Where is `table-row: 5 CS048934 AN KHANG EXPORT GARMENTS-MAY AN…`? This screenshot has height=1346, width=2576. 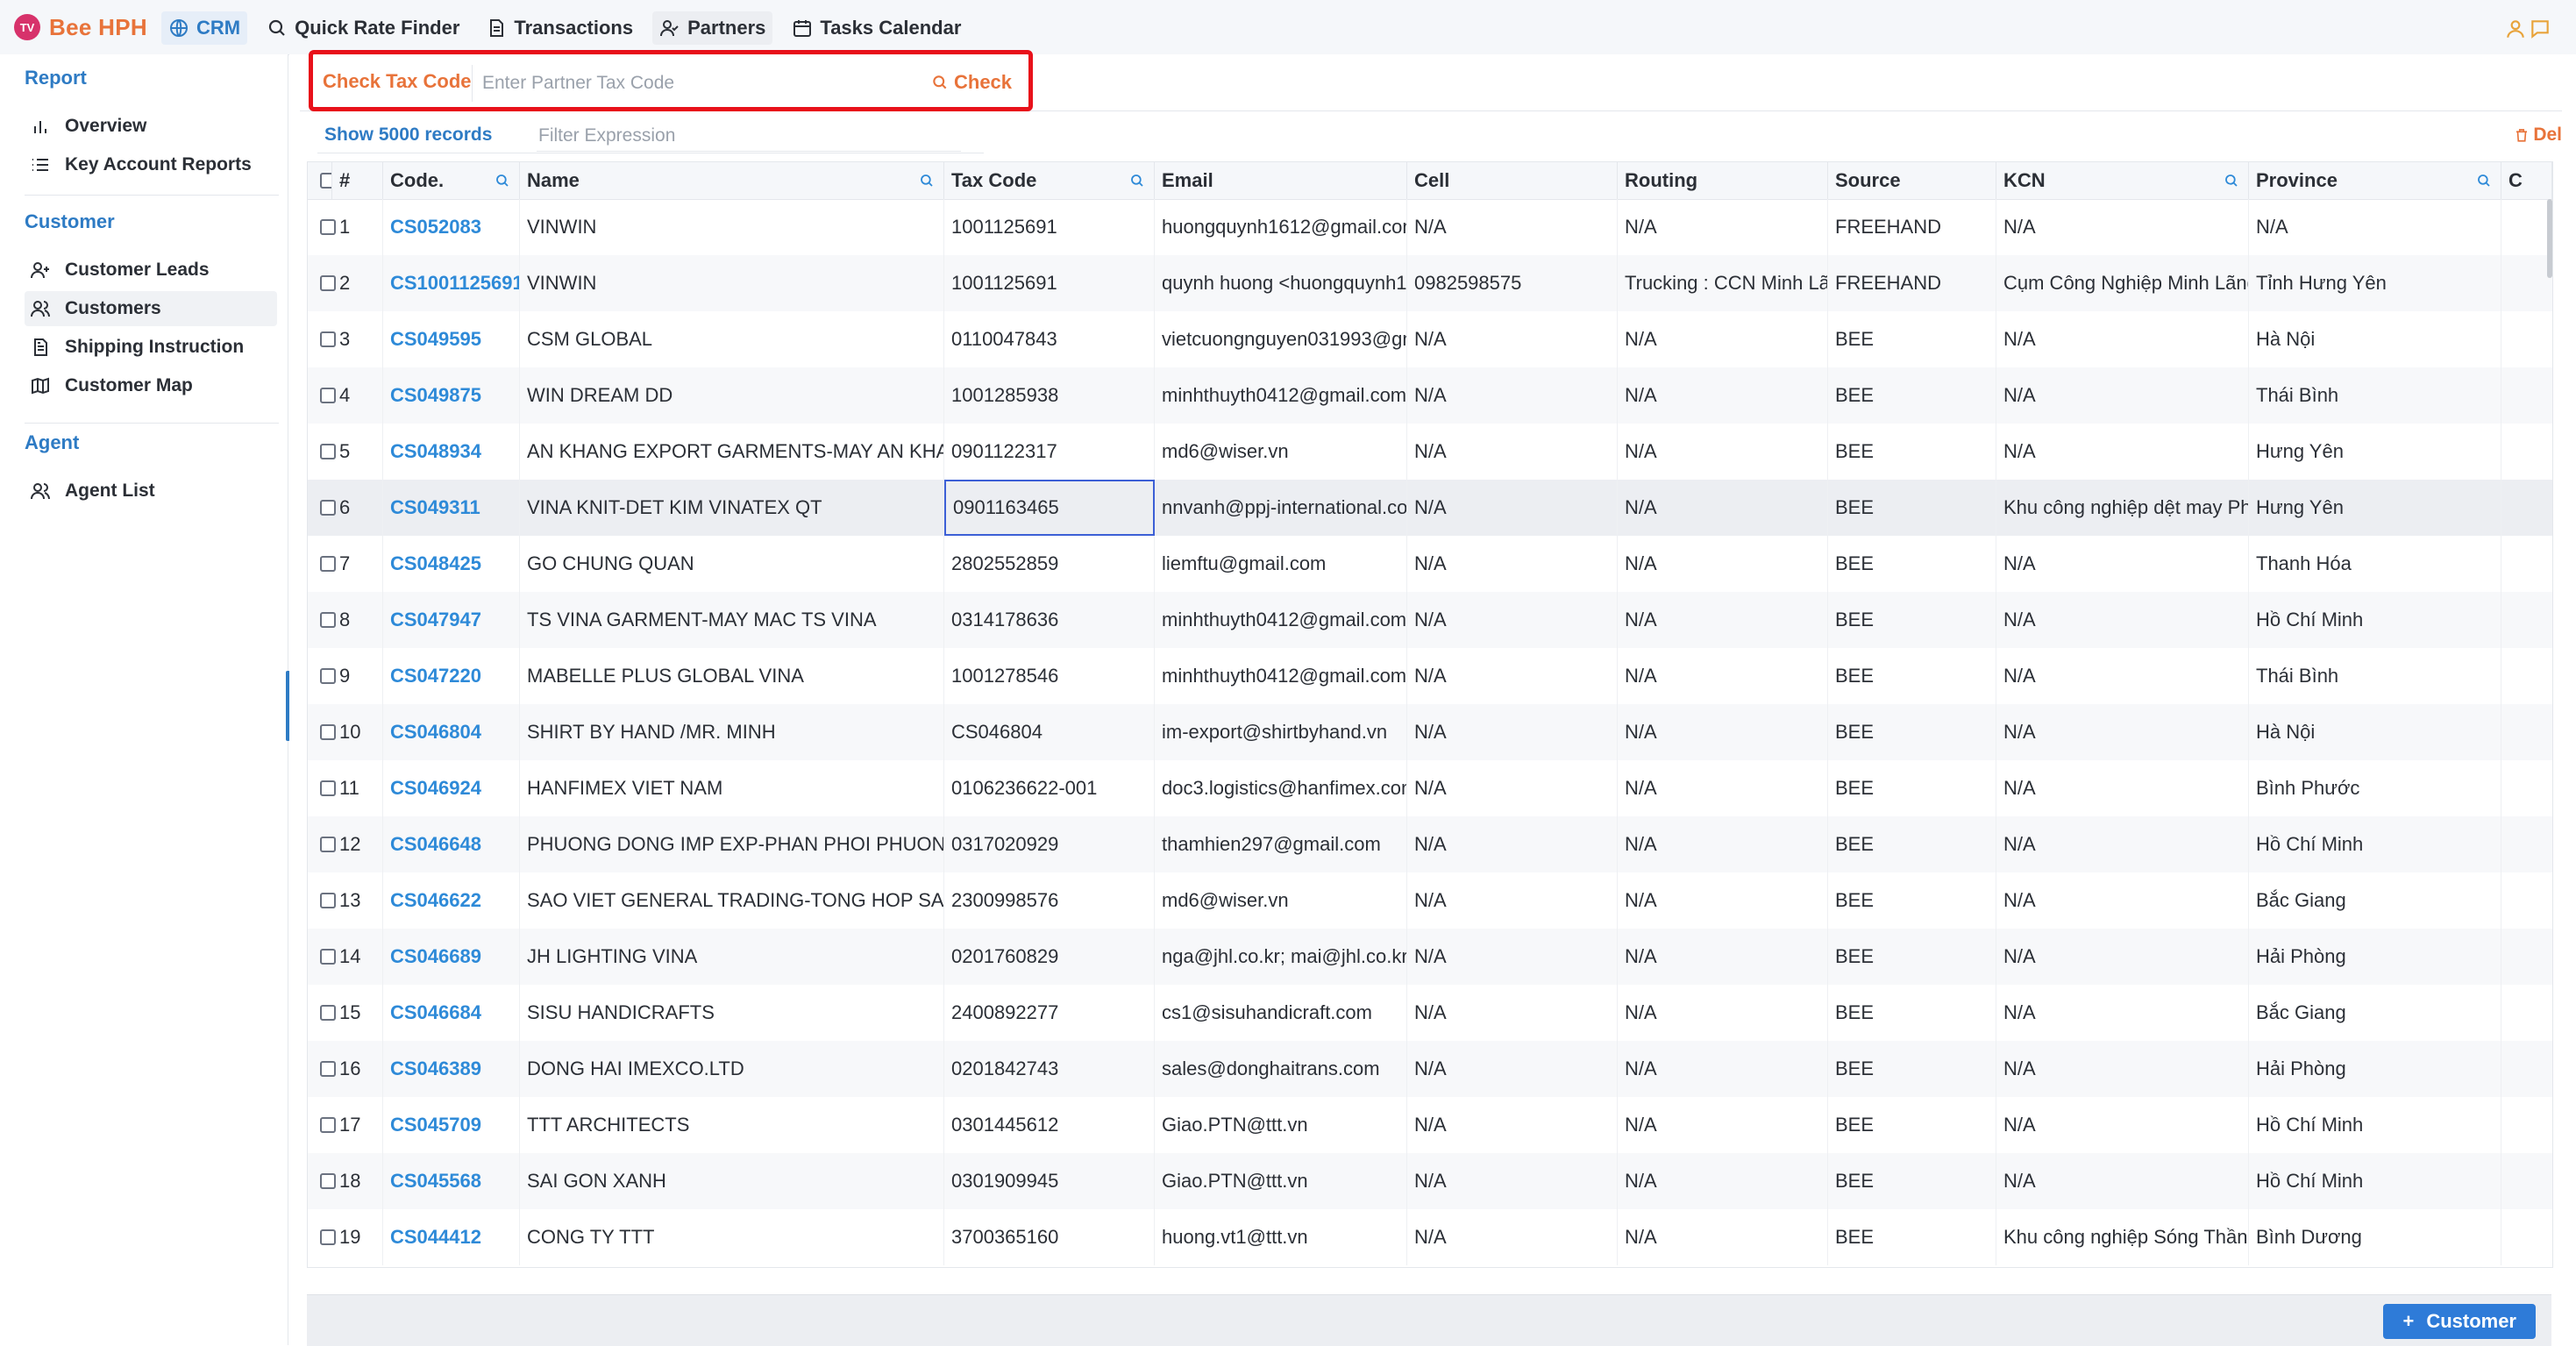
table-row: 5 CS048934 AN KHANG EXPORT GARMENTS-MAY AN… is located at coordinates (1430, 452).